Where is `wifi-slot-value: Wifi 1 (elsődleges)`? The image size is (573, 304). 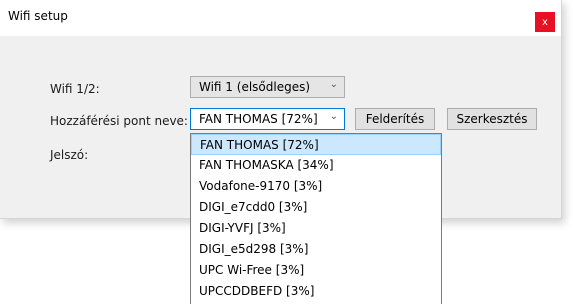
wifi-slot-value: Wifi 1 (elsődleges) is located at coordinates (255, 87).